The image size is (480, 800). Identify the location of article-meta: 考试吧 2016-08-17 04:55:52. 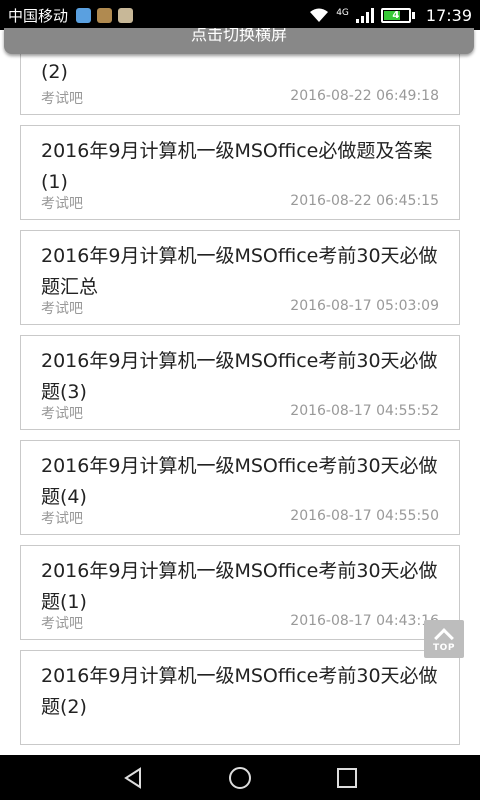
(240, 413).